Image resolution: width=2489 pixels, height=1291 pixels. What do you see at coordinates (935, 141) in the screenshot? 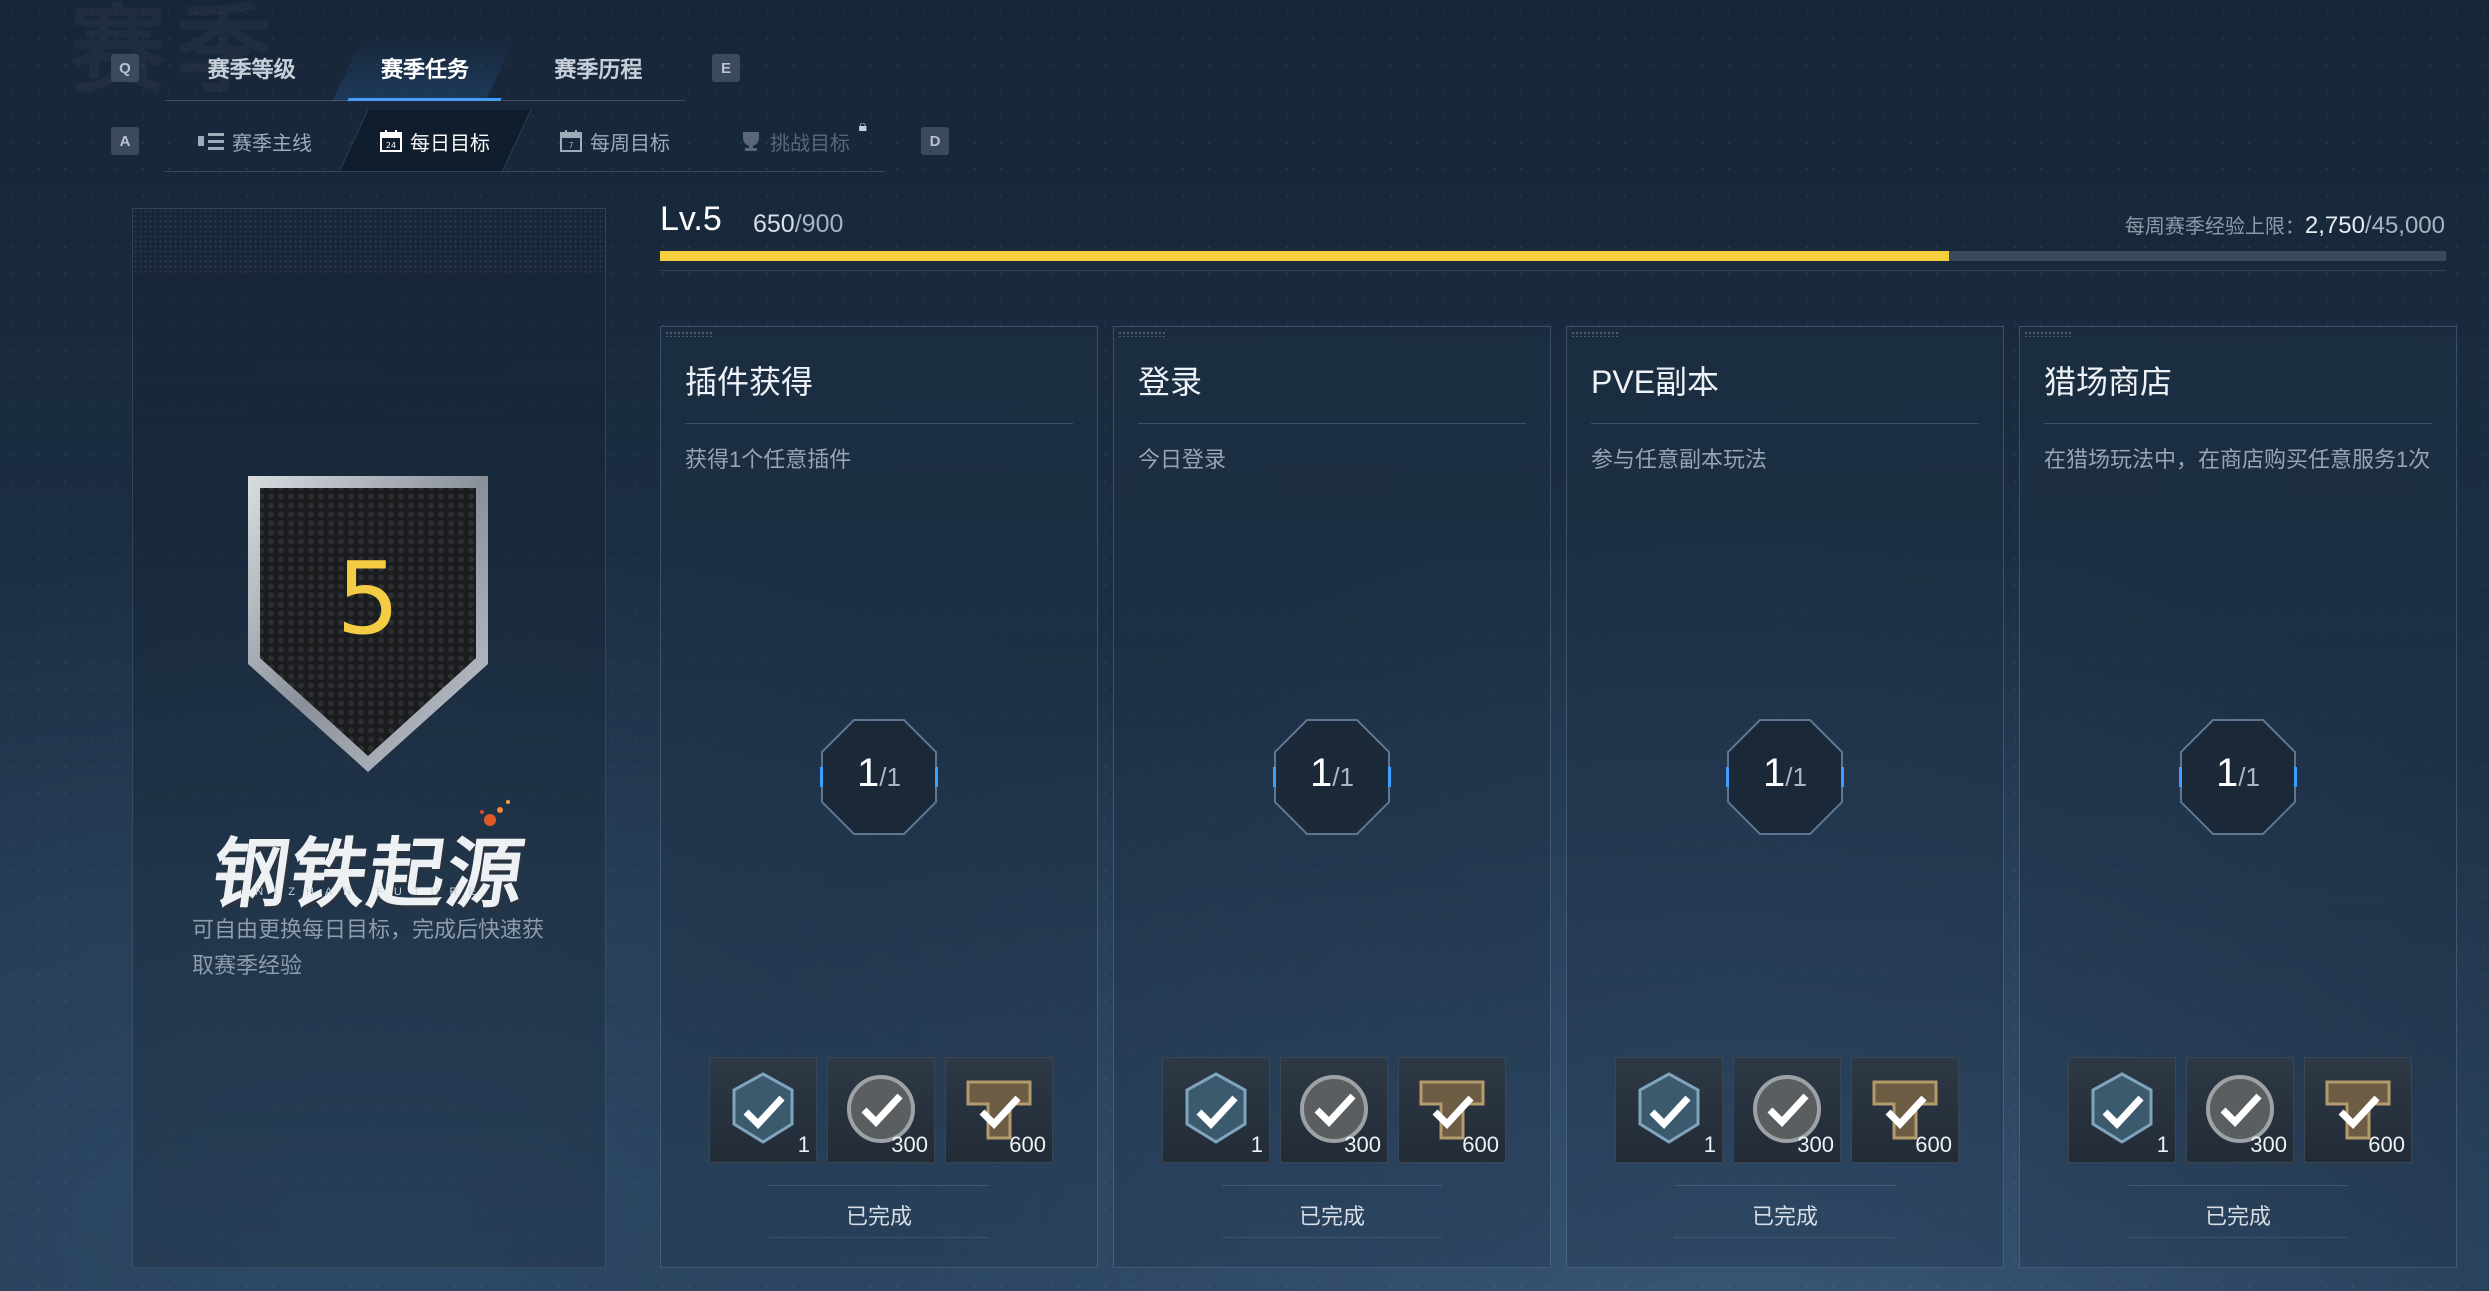
I see `next-subtab-key-hint: D` at bounding box center [935, 141].